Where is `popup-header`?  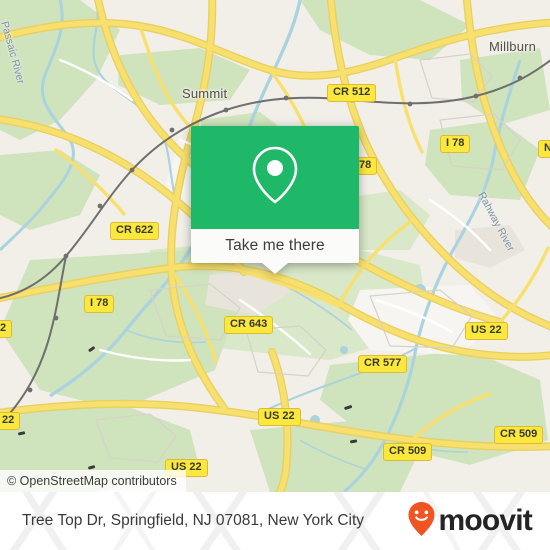
popup-header is located at coordinates (275, 177).